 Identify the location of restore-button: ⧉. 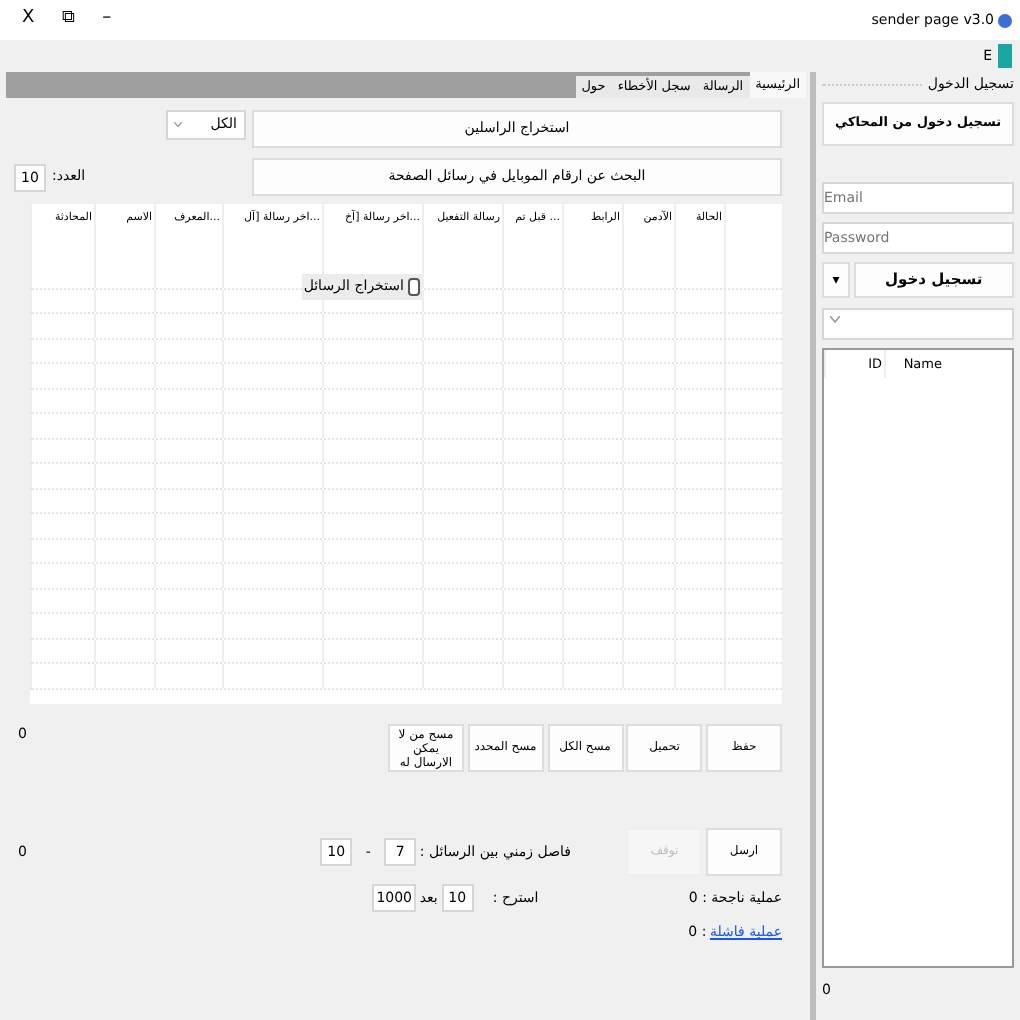
(68, 20).